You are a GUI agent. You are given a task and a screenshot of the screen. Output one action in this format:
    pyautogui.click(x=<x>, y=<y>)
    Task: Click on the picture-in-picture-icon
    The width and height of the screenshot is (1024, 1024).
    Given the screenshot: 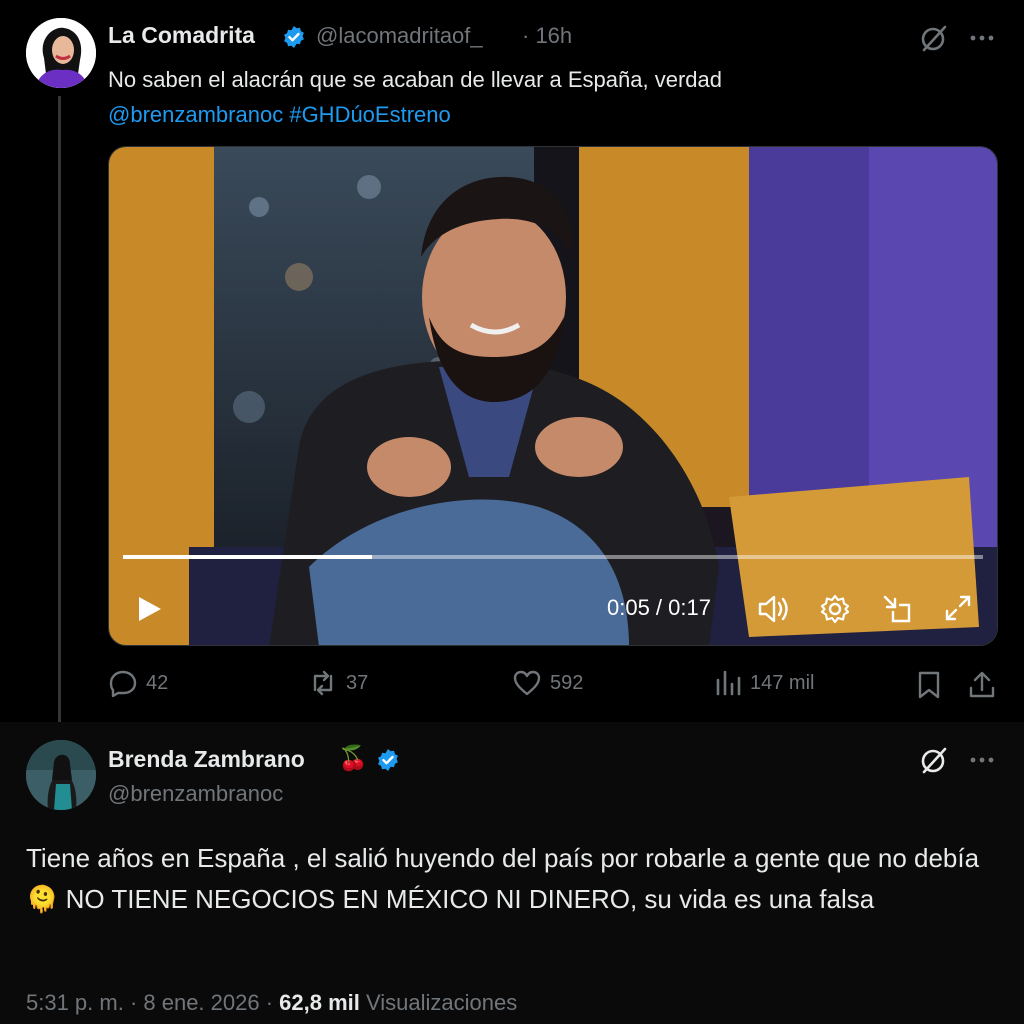 What is the action you would take?
    pyautogui.click(x=897, y=609)
    